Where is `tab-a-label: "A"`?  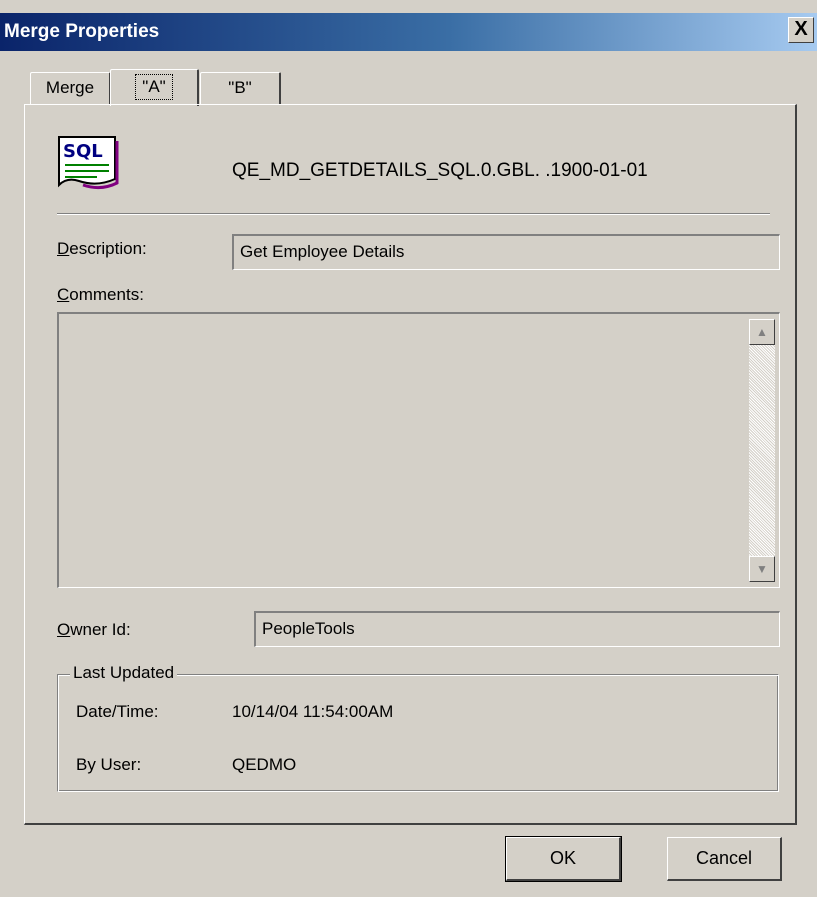 tab-a-label: "A" is located at coordinates (154, 87).